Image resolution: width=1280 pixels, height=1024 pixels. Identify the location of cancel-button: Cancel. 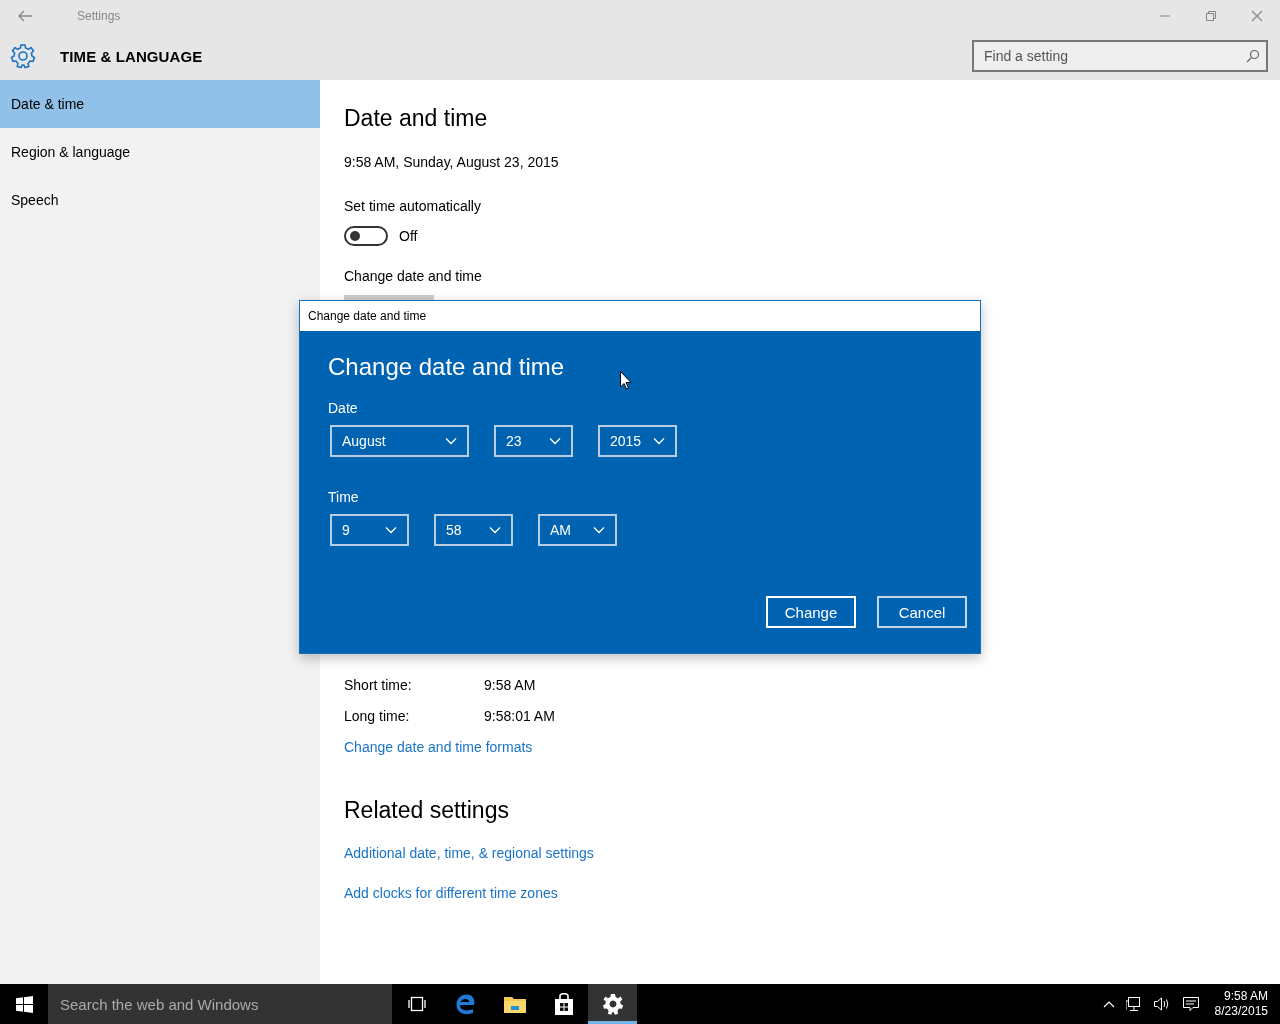
(922, 612).